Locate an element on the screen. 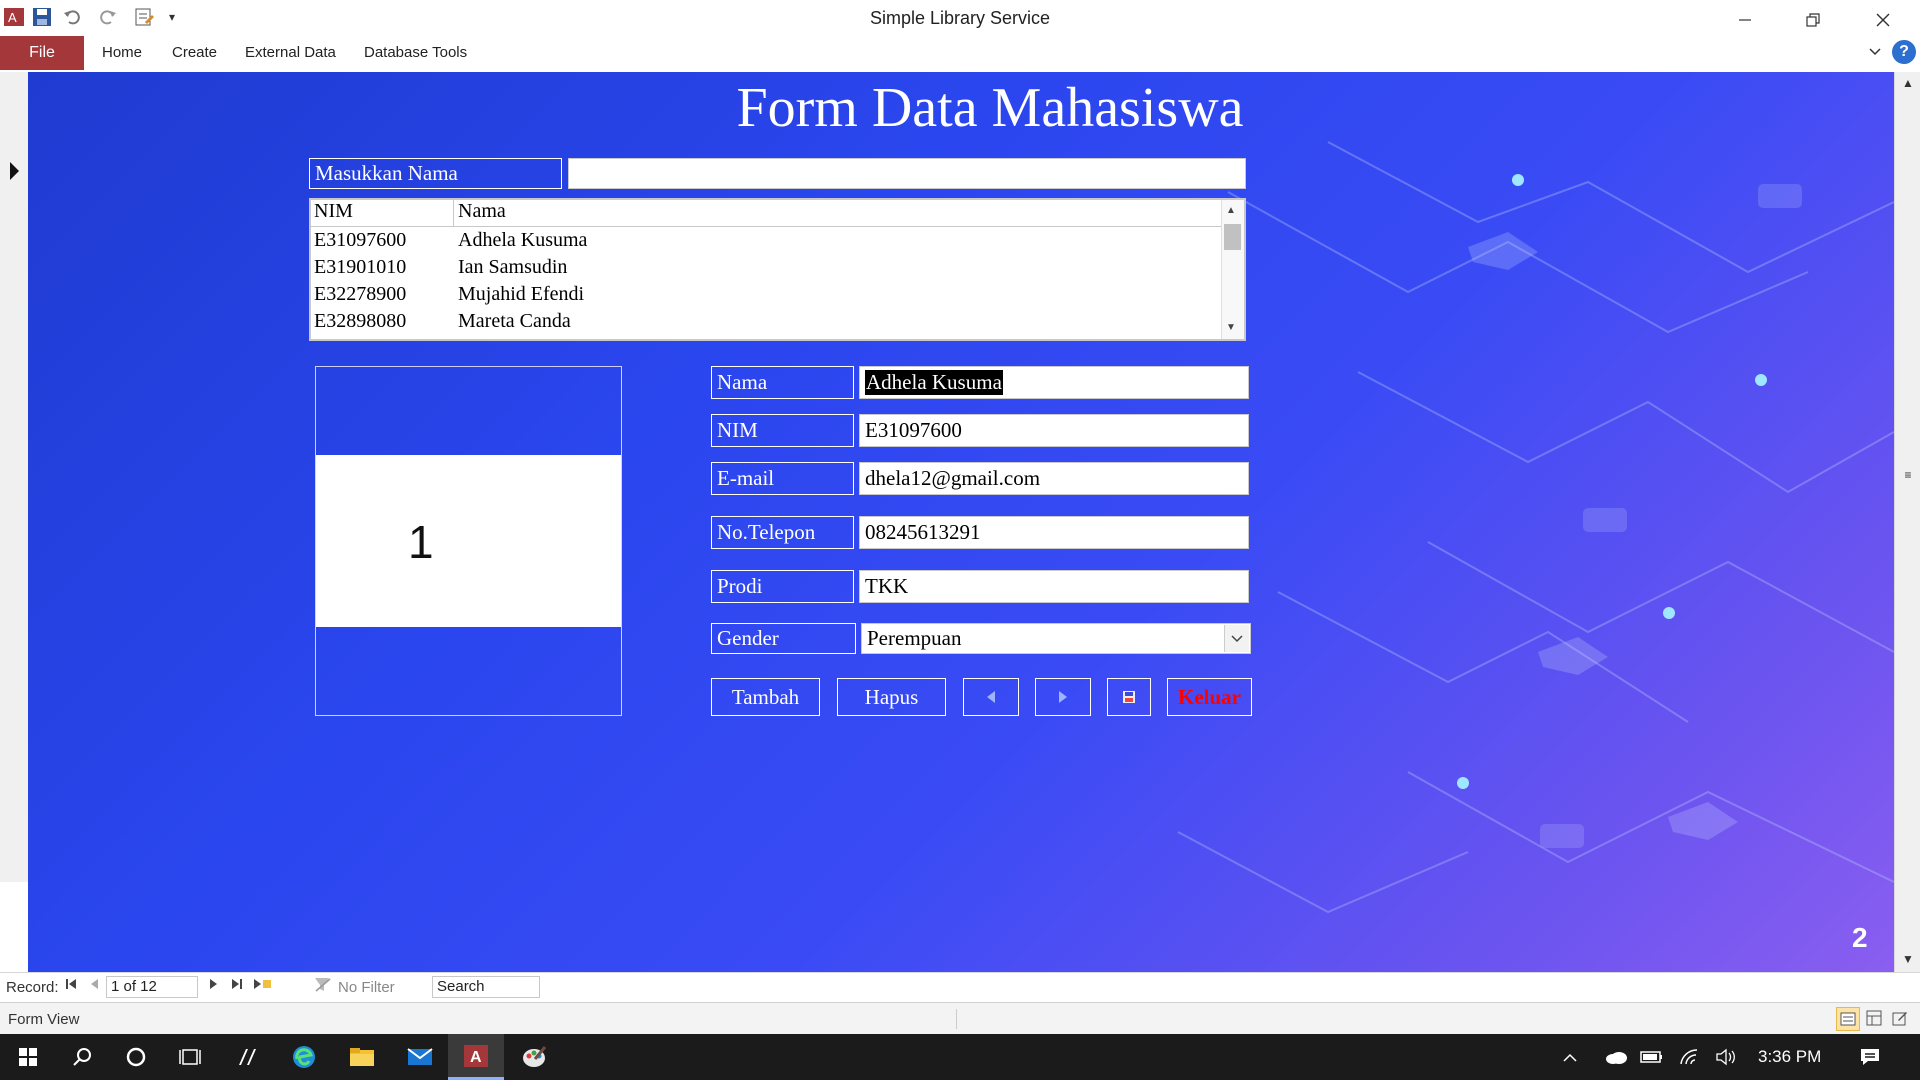  list-header: NIM Nama is located at coordinates (777, 213).